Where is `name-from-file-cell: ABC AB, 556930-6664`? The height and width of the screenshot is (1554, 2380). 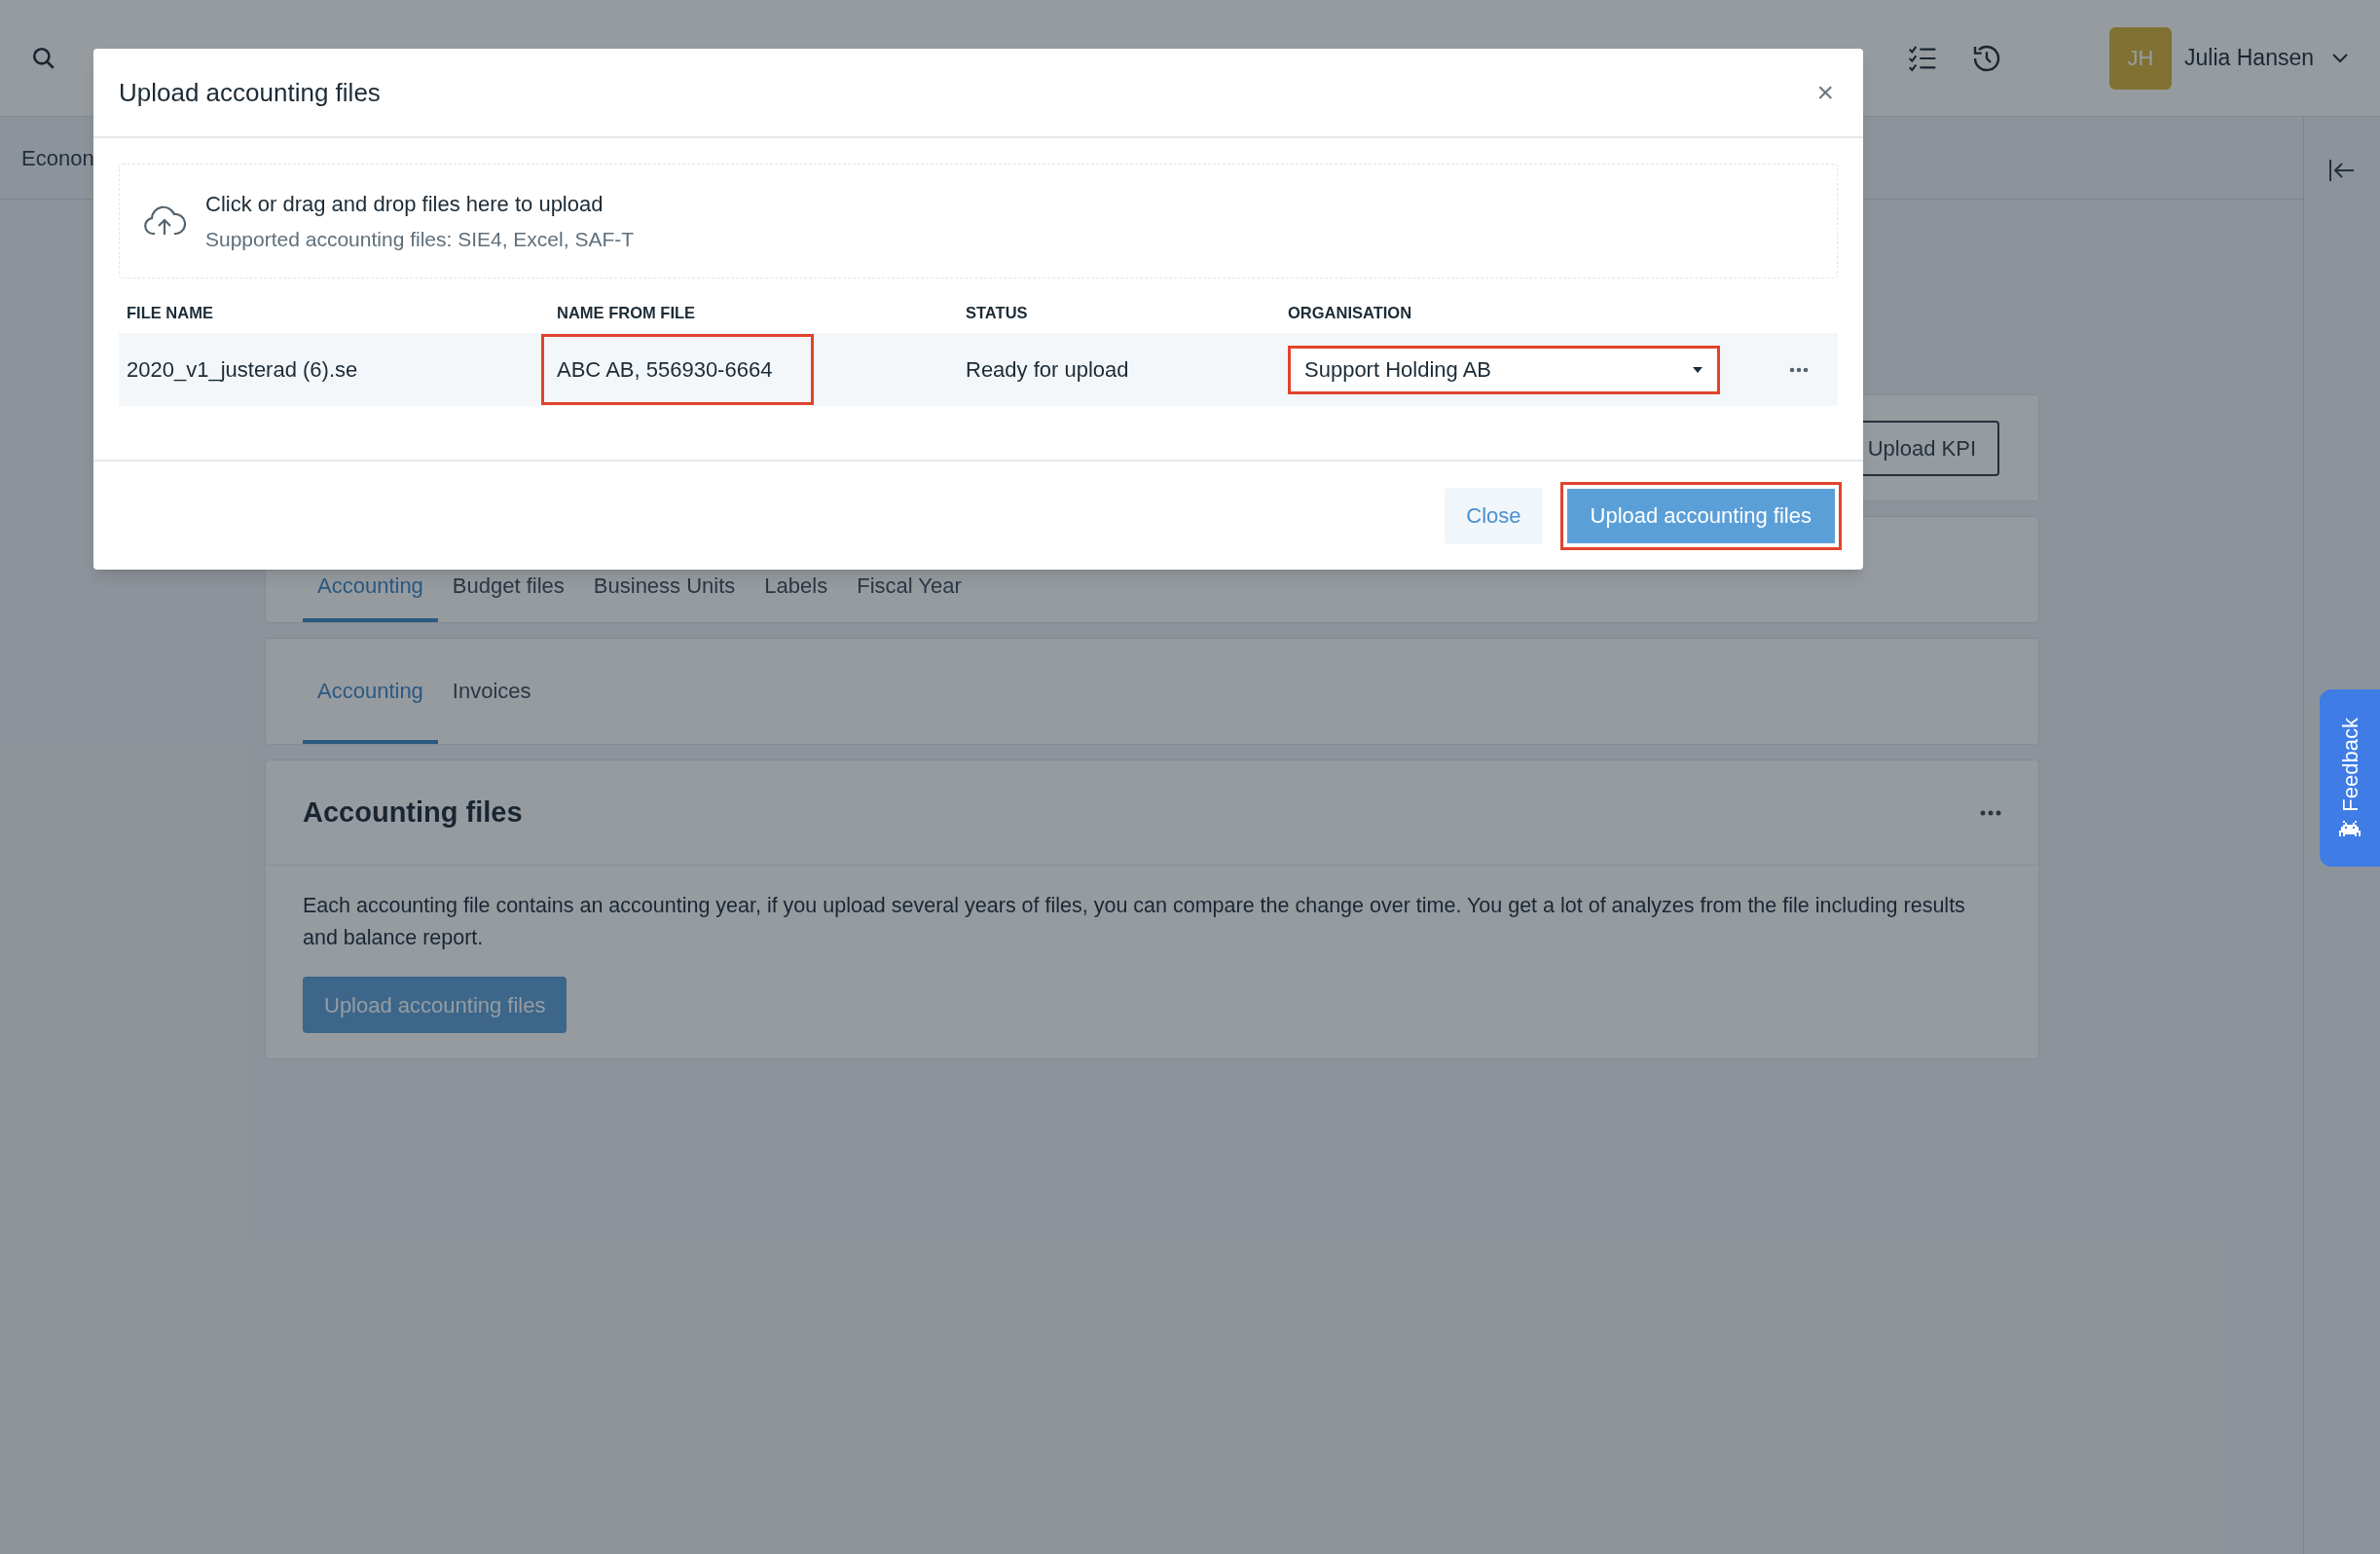
name-from-file-cell: ABC AB, 556930-6664 is located at coordinates (677, 369).